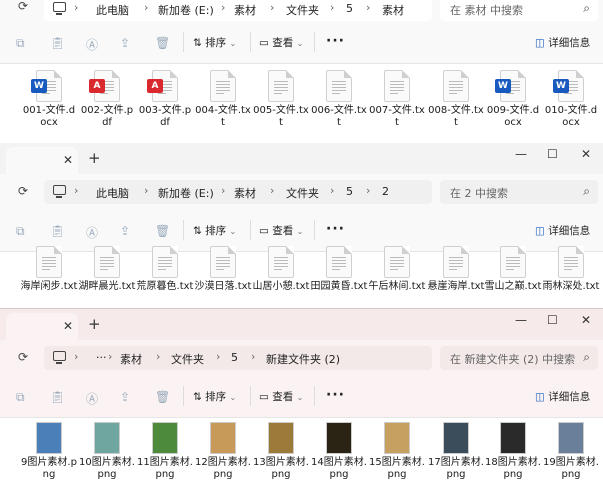 The height and width of the screenshot is (488, 603). Describe the element at coordinates (339, 451) in the screenshot. I see `file-item: 14图片素材.png` at that location.